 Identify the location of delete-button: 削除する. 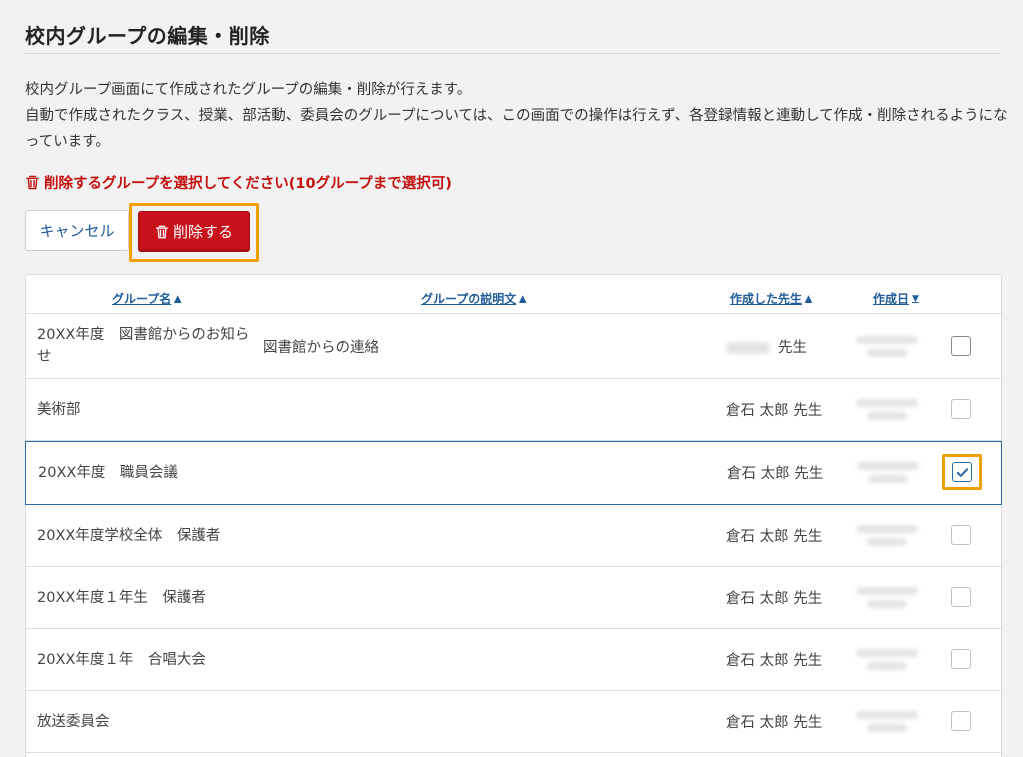
(194, 231).